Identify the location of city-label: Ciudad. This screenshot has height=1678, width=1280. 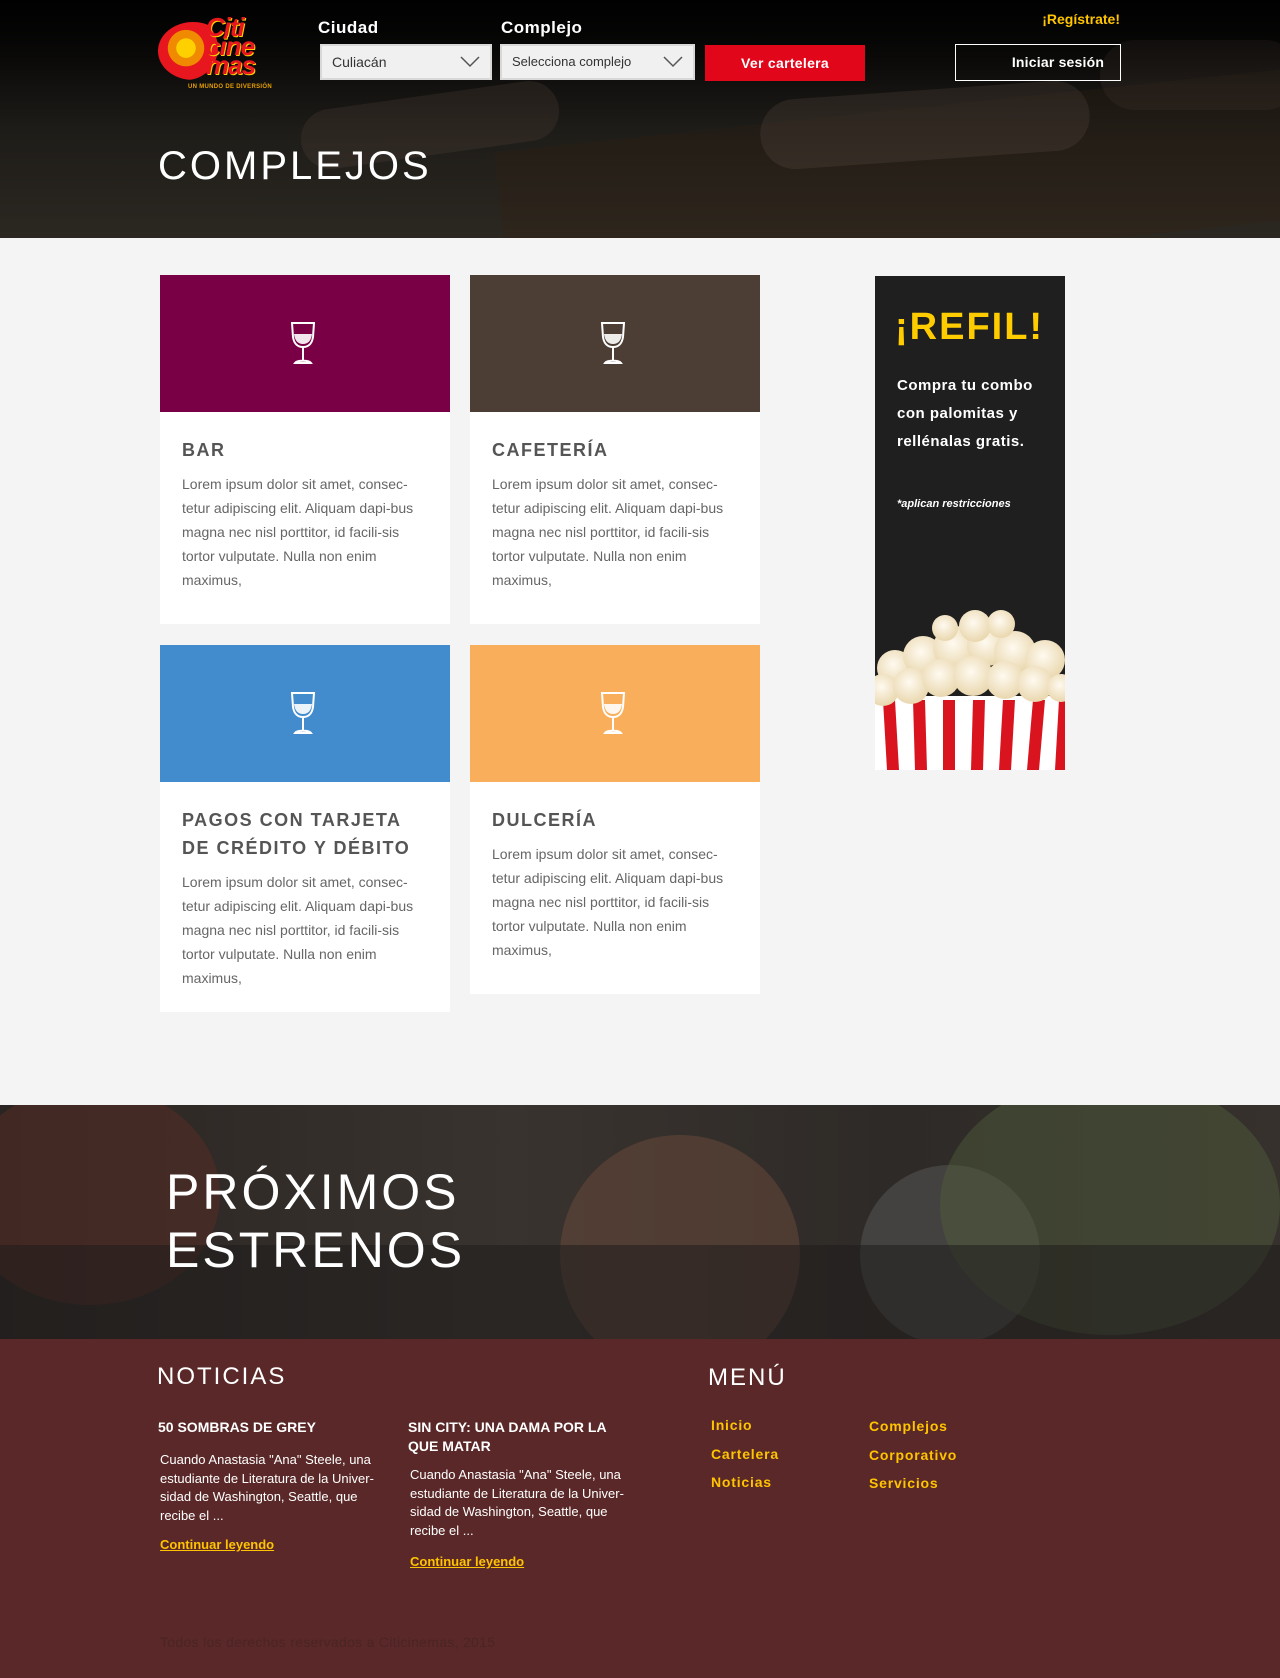
(348, 27).